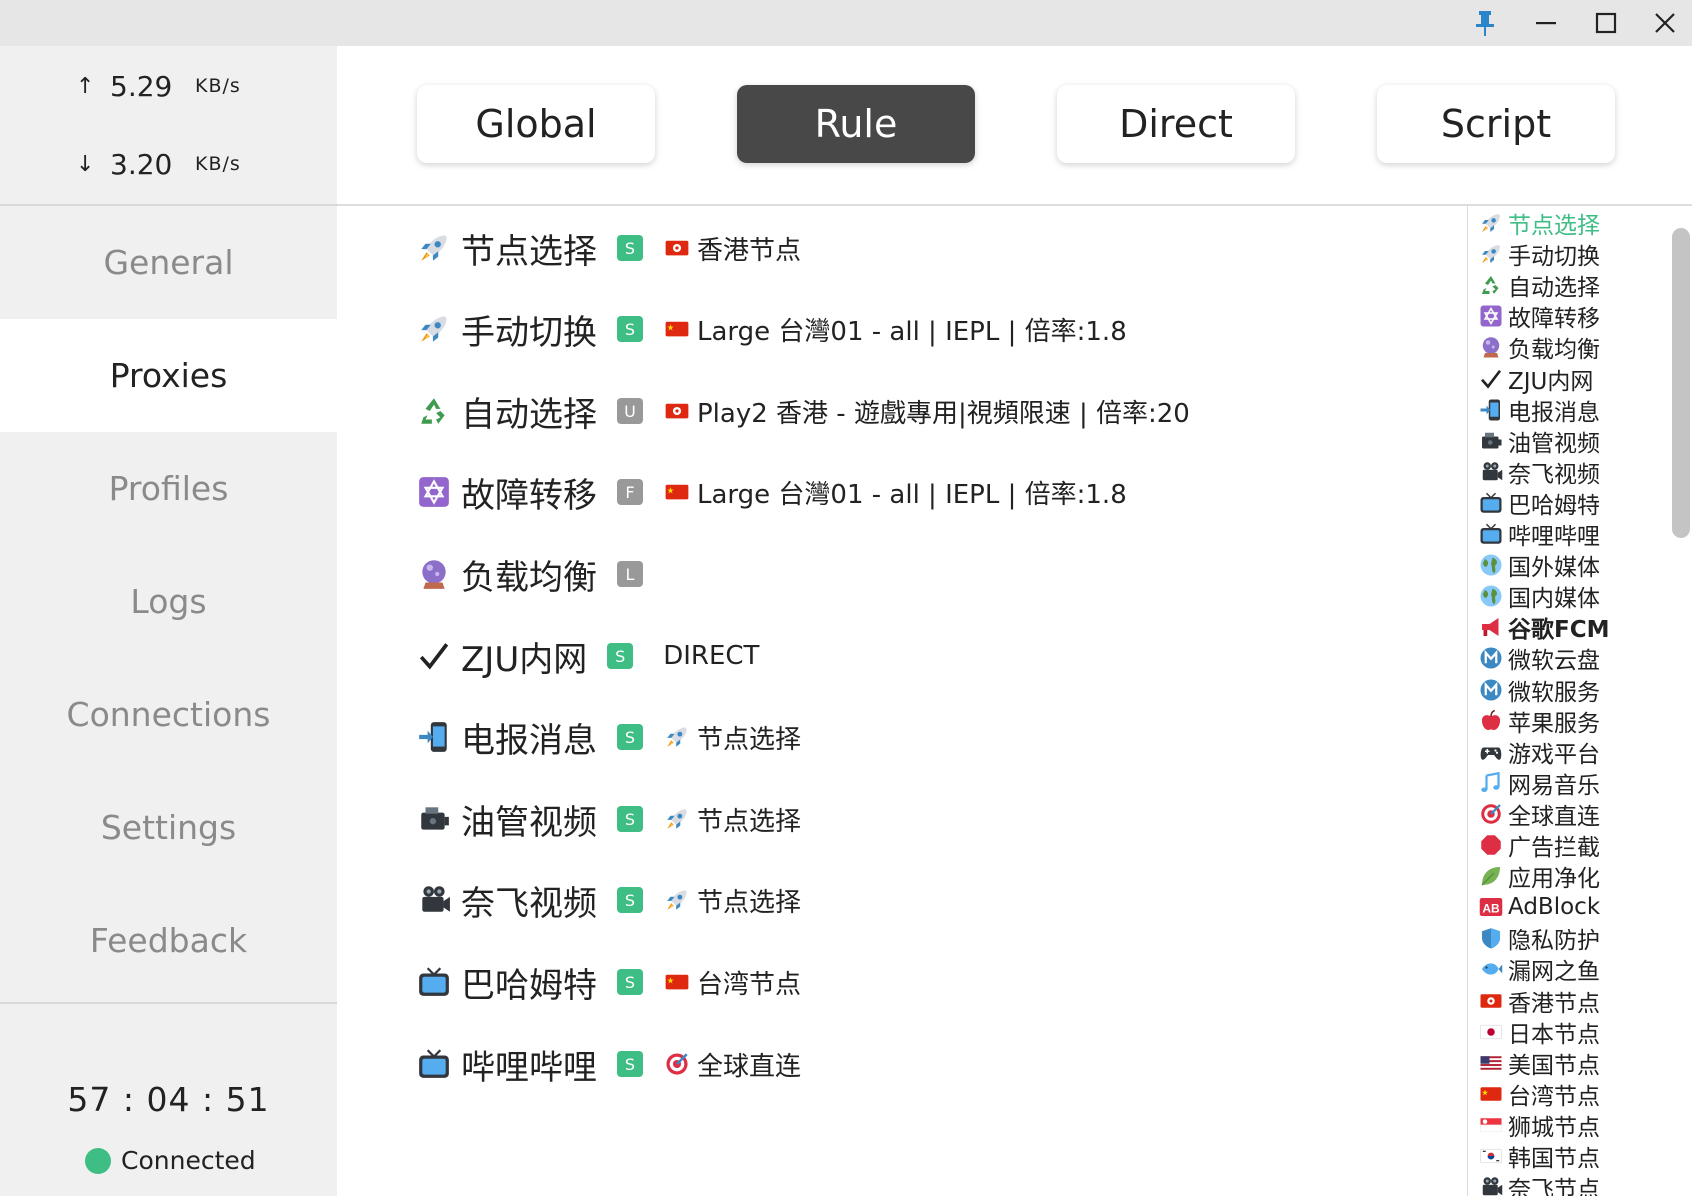  What do you see at coordinates (168, 1003) in the screenshot?
I see `sidebar-divider` at bounding box center [168, 1003].